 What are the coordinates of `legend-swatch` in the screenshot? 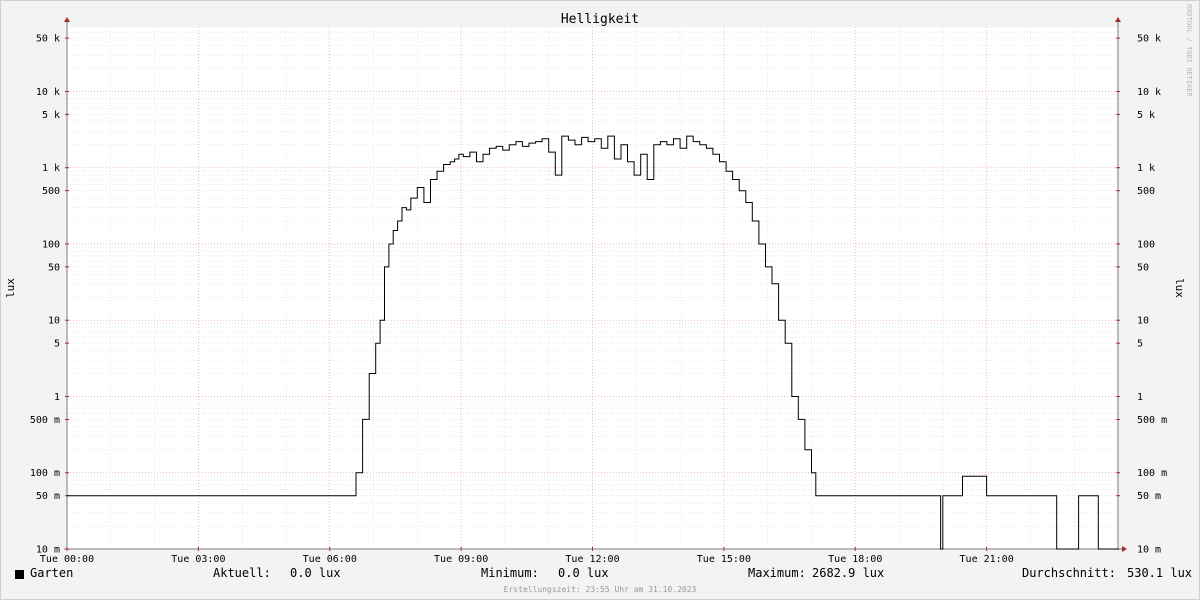 It's located at (19, 574).